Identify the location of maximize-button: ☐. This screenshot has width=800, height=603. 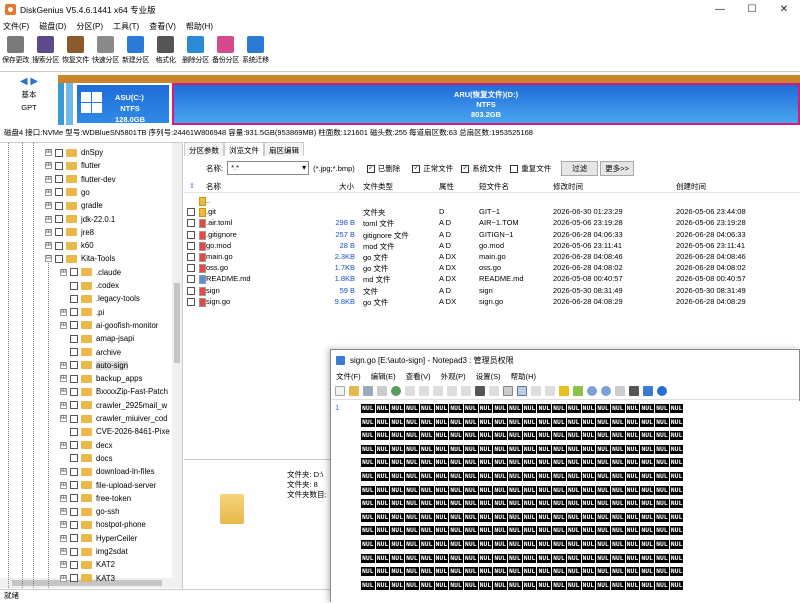
(752, 9).